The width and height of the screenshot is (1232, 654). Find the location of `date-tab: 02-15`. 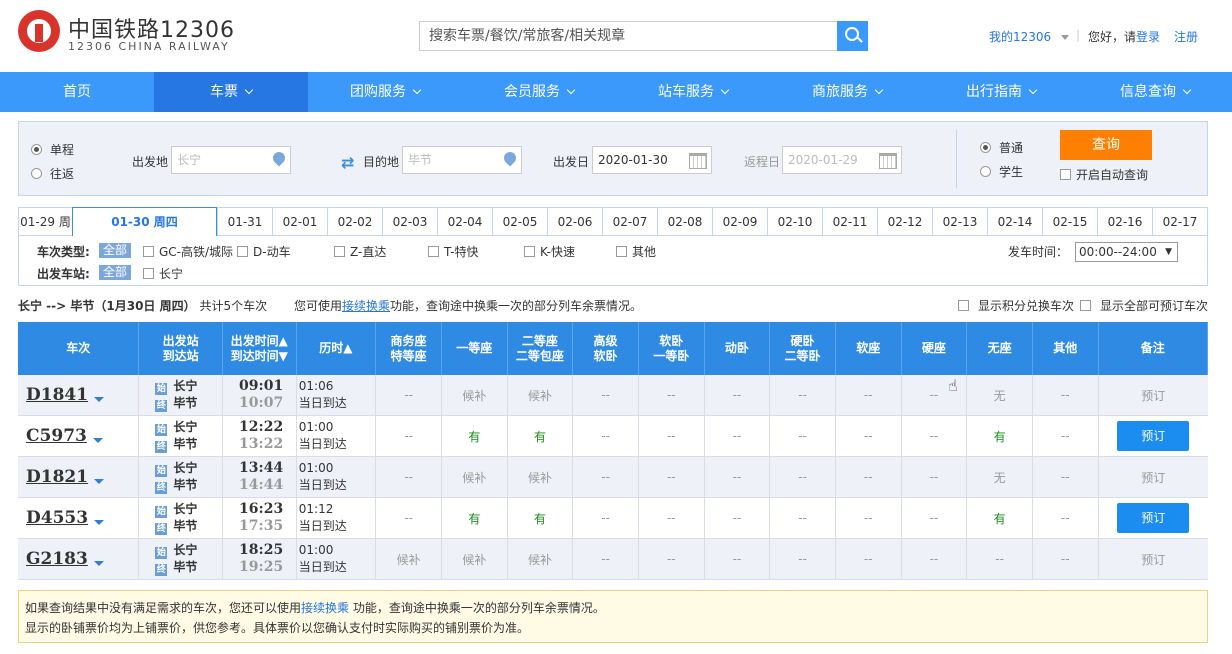

date-tab: 02-15 is located at coordinates (1069, 222).